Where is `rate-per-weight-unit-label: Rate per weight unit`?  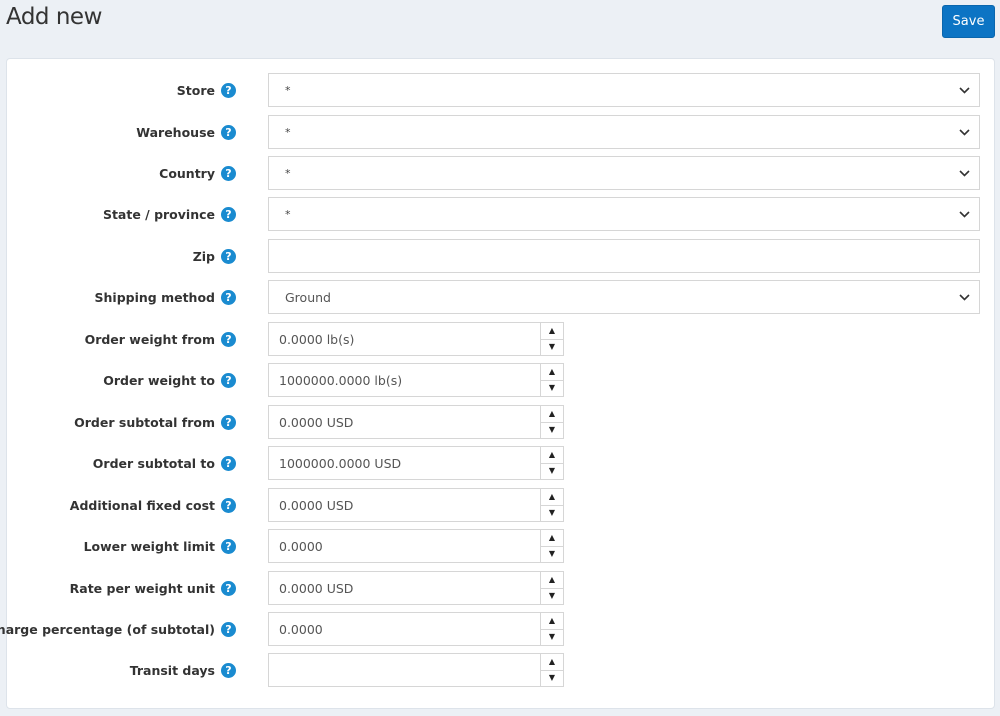
rate-per-weight-unit-label: Rate per weight unit is located at coordinates (142, 588).